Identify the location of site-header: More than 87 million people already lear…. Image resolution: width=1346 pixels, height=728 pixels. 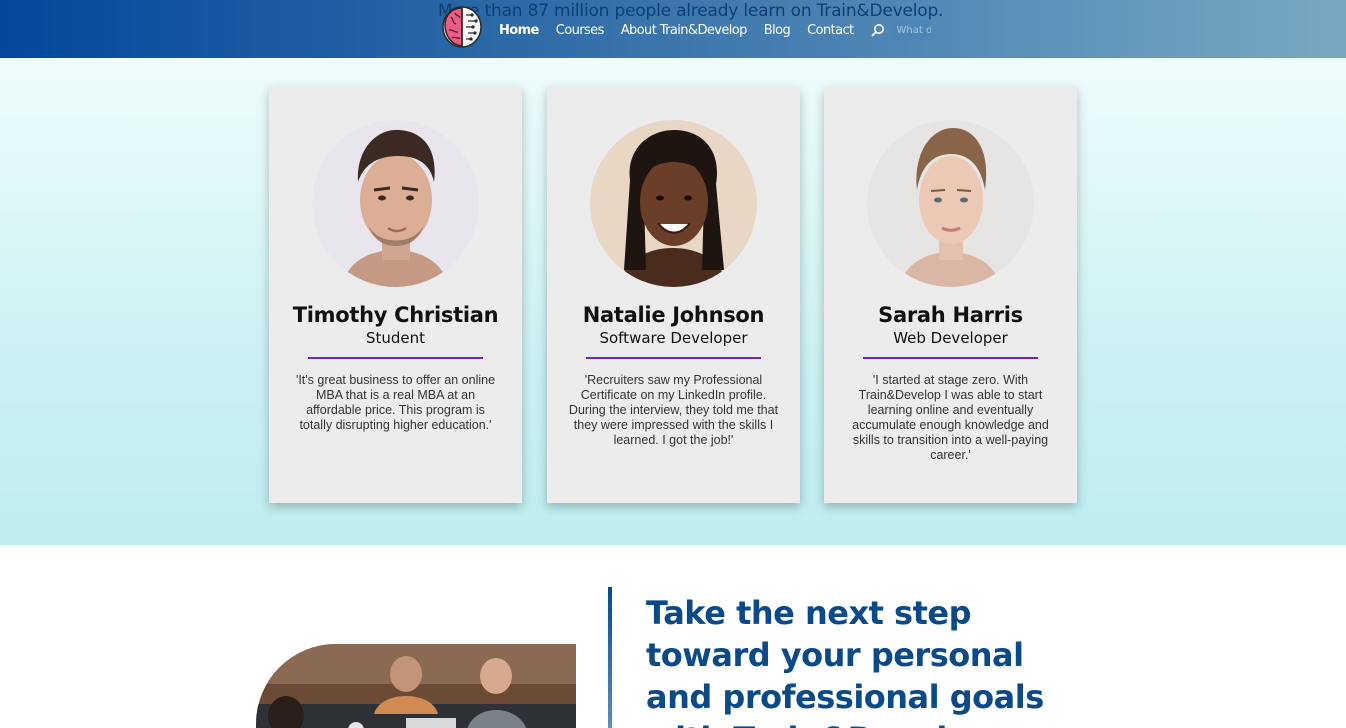
(673, 29).